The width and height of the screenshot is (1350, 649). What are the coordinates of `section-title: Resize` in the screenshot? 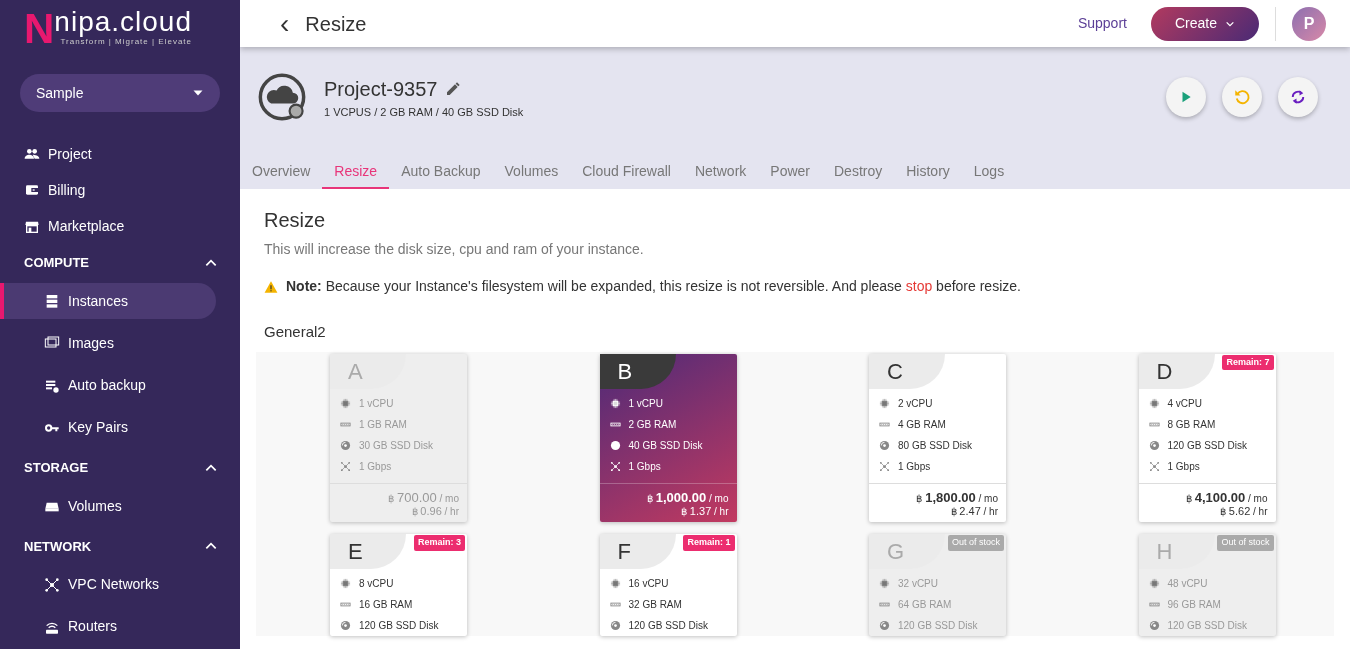 It's located at (295, 220).